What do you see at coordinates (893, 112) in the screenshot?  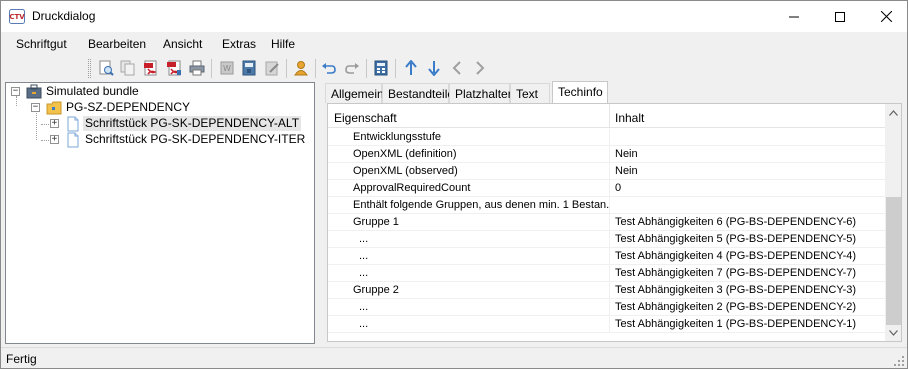 I see `scroll-up-button` at bounding box center [893, 112].